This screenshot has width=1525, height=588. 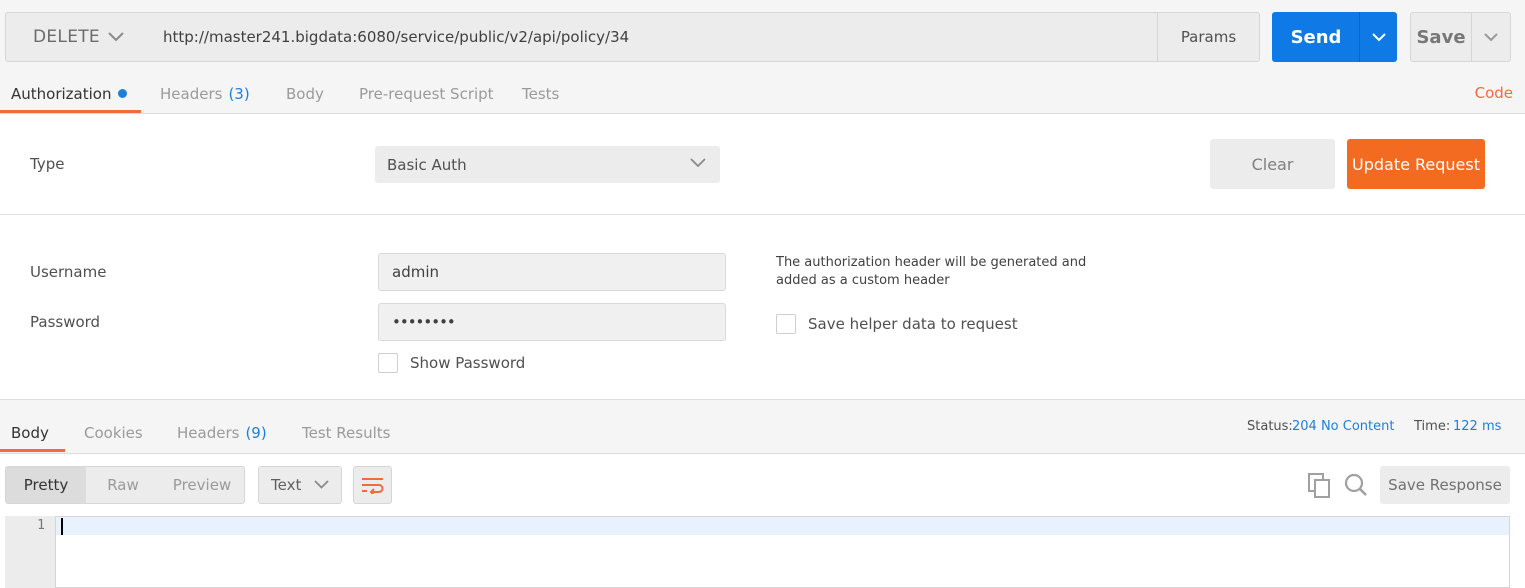 I want to click on username-label: Username, so click(x=68, y=272).